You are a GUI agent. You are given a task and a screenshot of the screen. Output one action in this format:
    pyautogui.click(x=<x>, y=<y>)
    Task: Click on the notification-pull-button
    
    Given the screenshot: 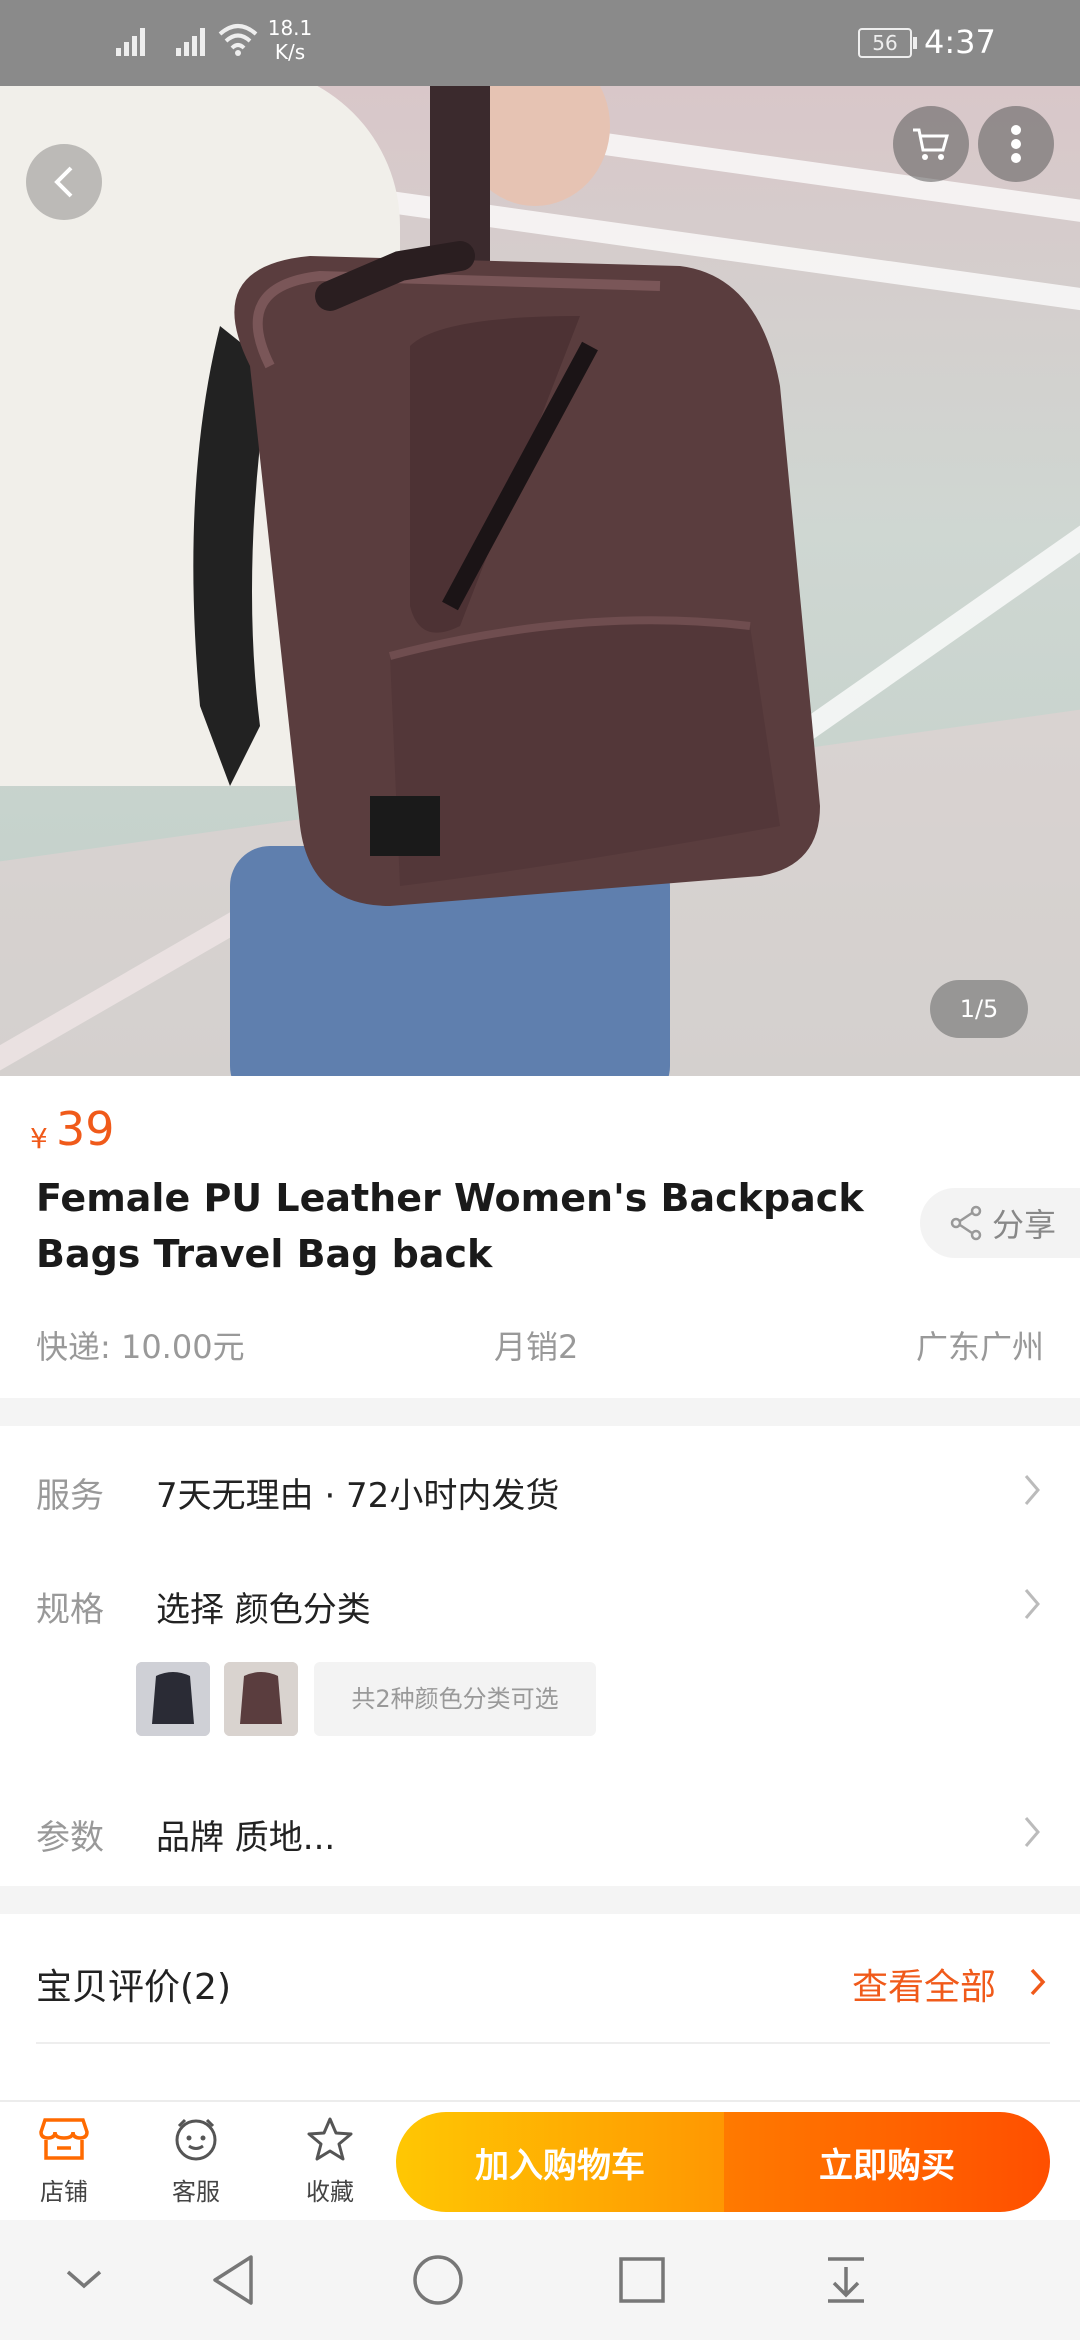 What is the action you would take?
    pyautogui.click(x=846, y=2280)
    